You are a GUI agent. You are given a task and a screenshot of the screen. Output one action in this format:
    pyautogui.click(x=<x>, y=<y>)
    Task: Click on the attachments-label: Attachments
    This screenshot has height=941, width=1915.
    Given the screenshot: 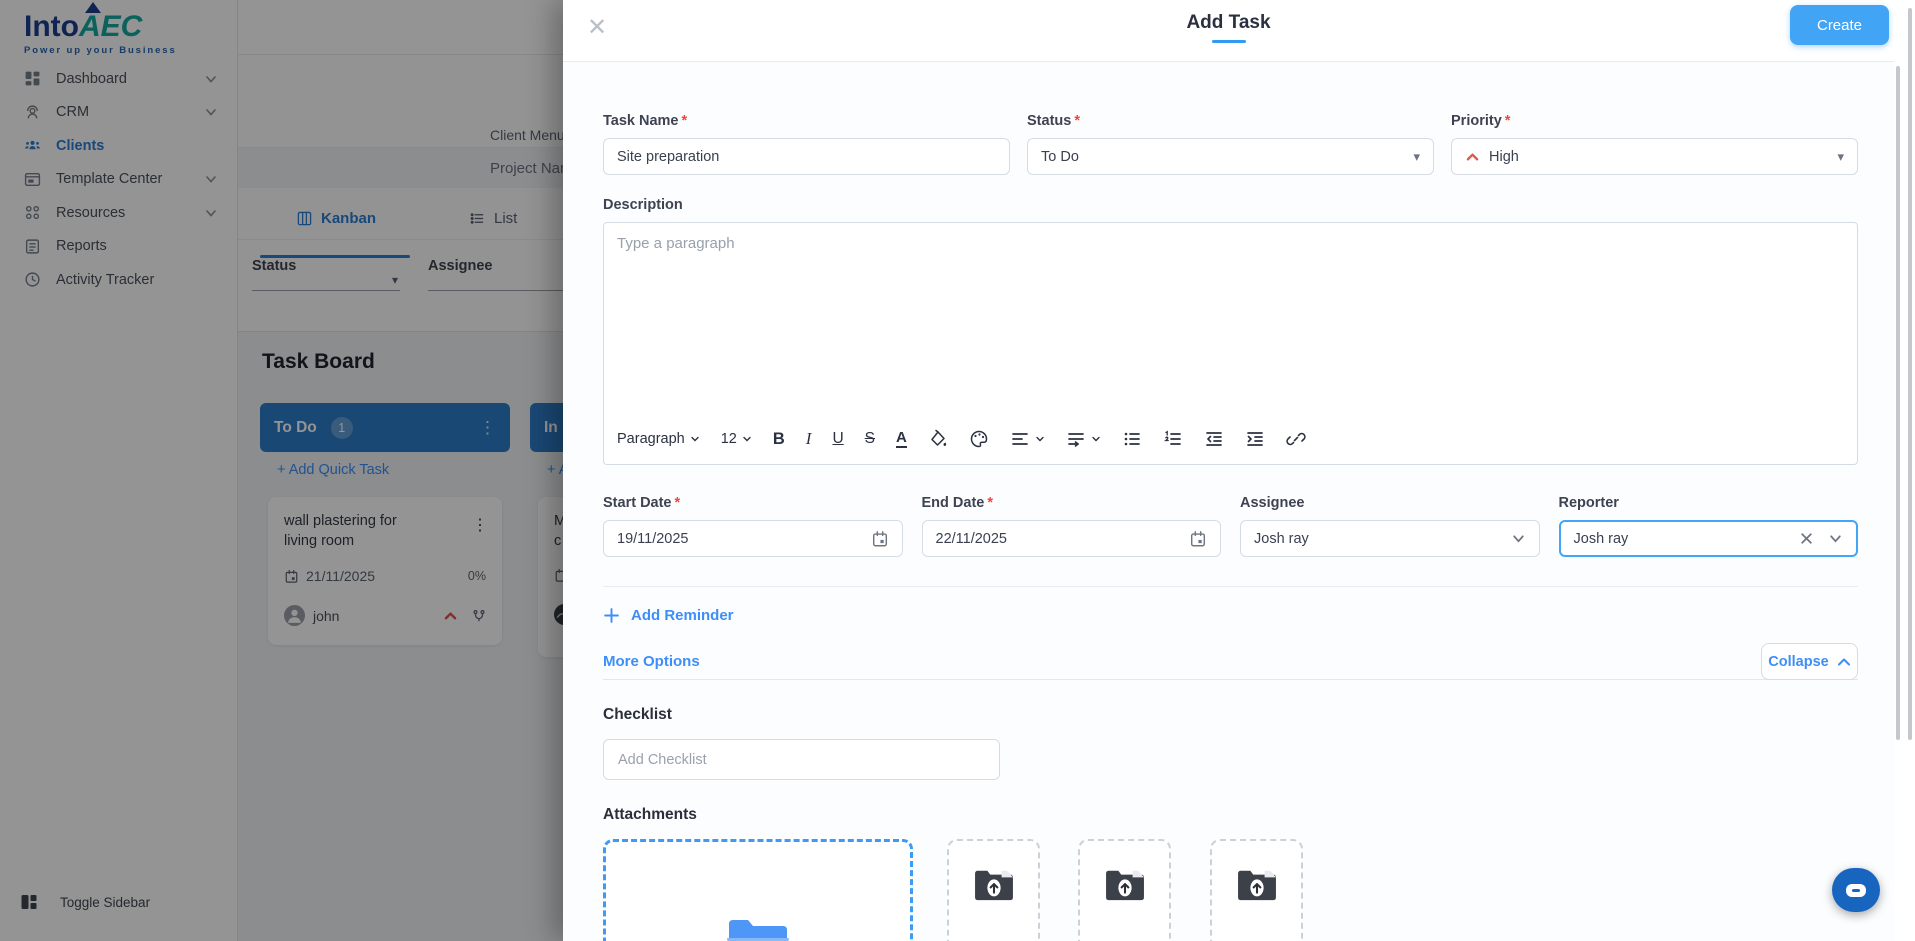 What is the action you would take?
    pyautogui.click(x=650, y=814)
    